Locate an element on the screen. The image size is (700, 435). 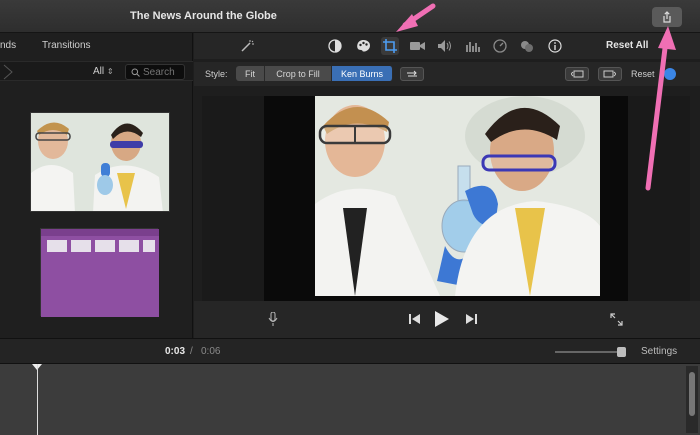
apply-adjustment-button is located at coordinates (670, 74).